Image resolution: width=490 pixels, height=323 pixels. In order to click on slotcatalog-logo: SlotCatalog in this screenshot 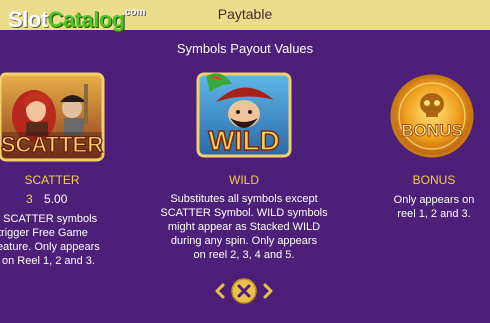, I will do `click(66, 20)`.